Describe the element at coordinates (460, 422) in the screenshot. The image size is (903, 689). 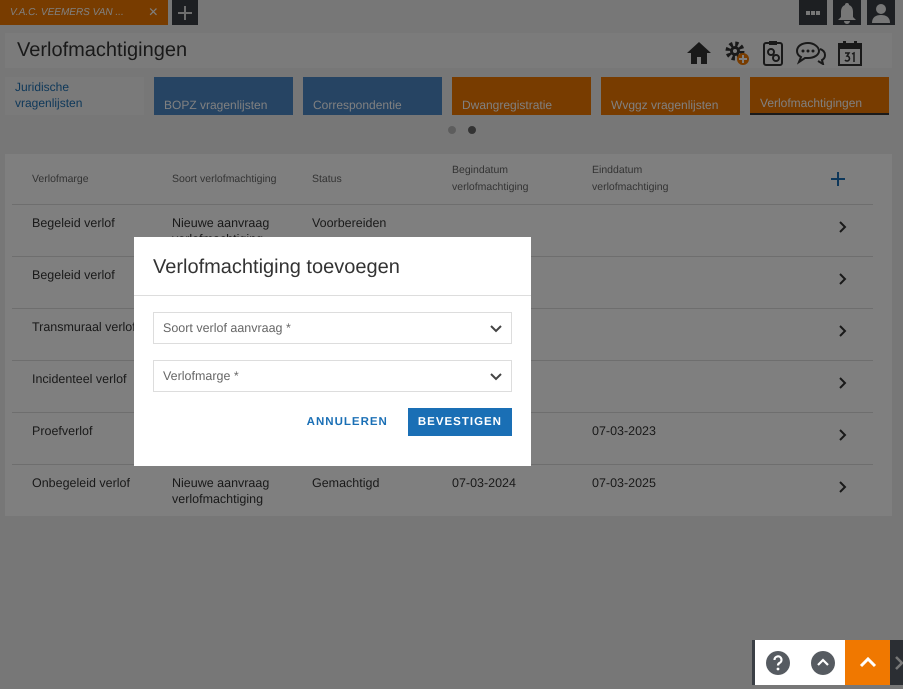
I see `confirm-button: BEVESTIGEN` at that location.